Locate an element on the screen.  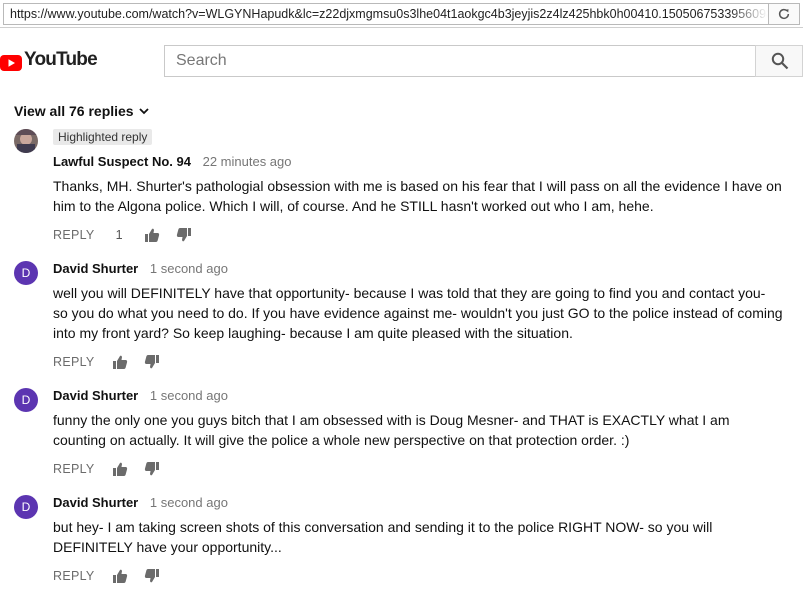
avatar is located at coordinates (26, 141).